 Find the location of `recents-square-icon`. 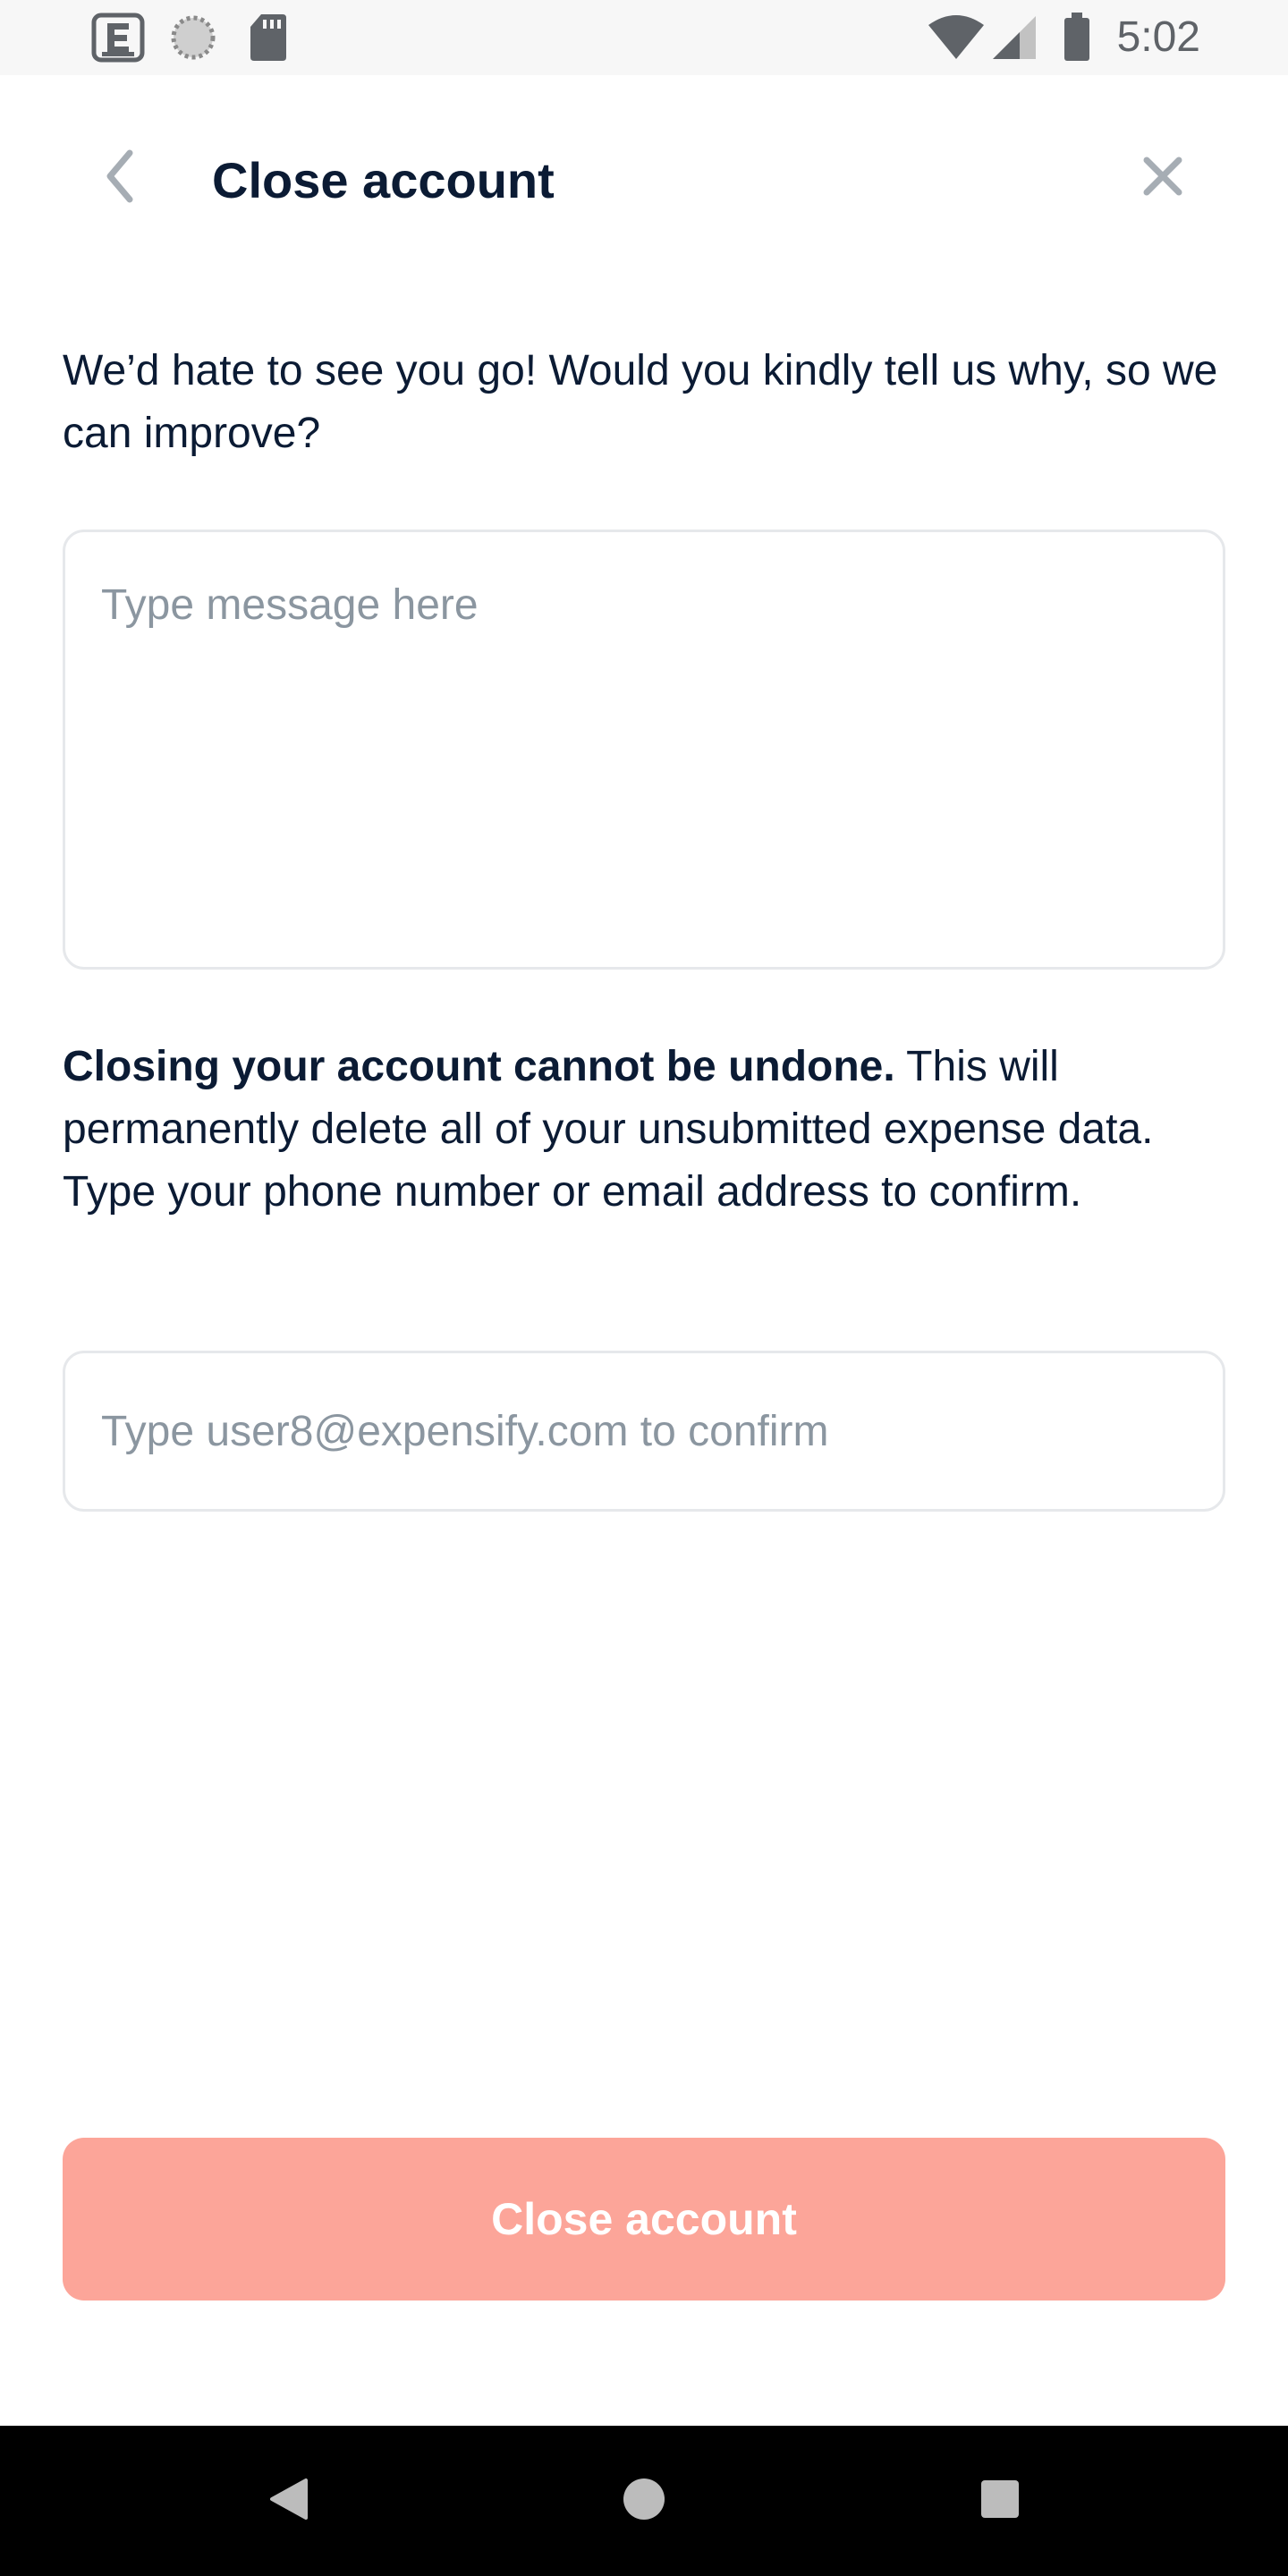

recents-square-icon is located at coordinates (1000, 2501).